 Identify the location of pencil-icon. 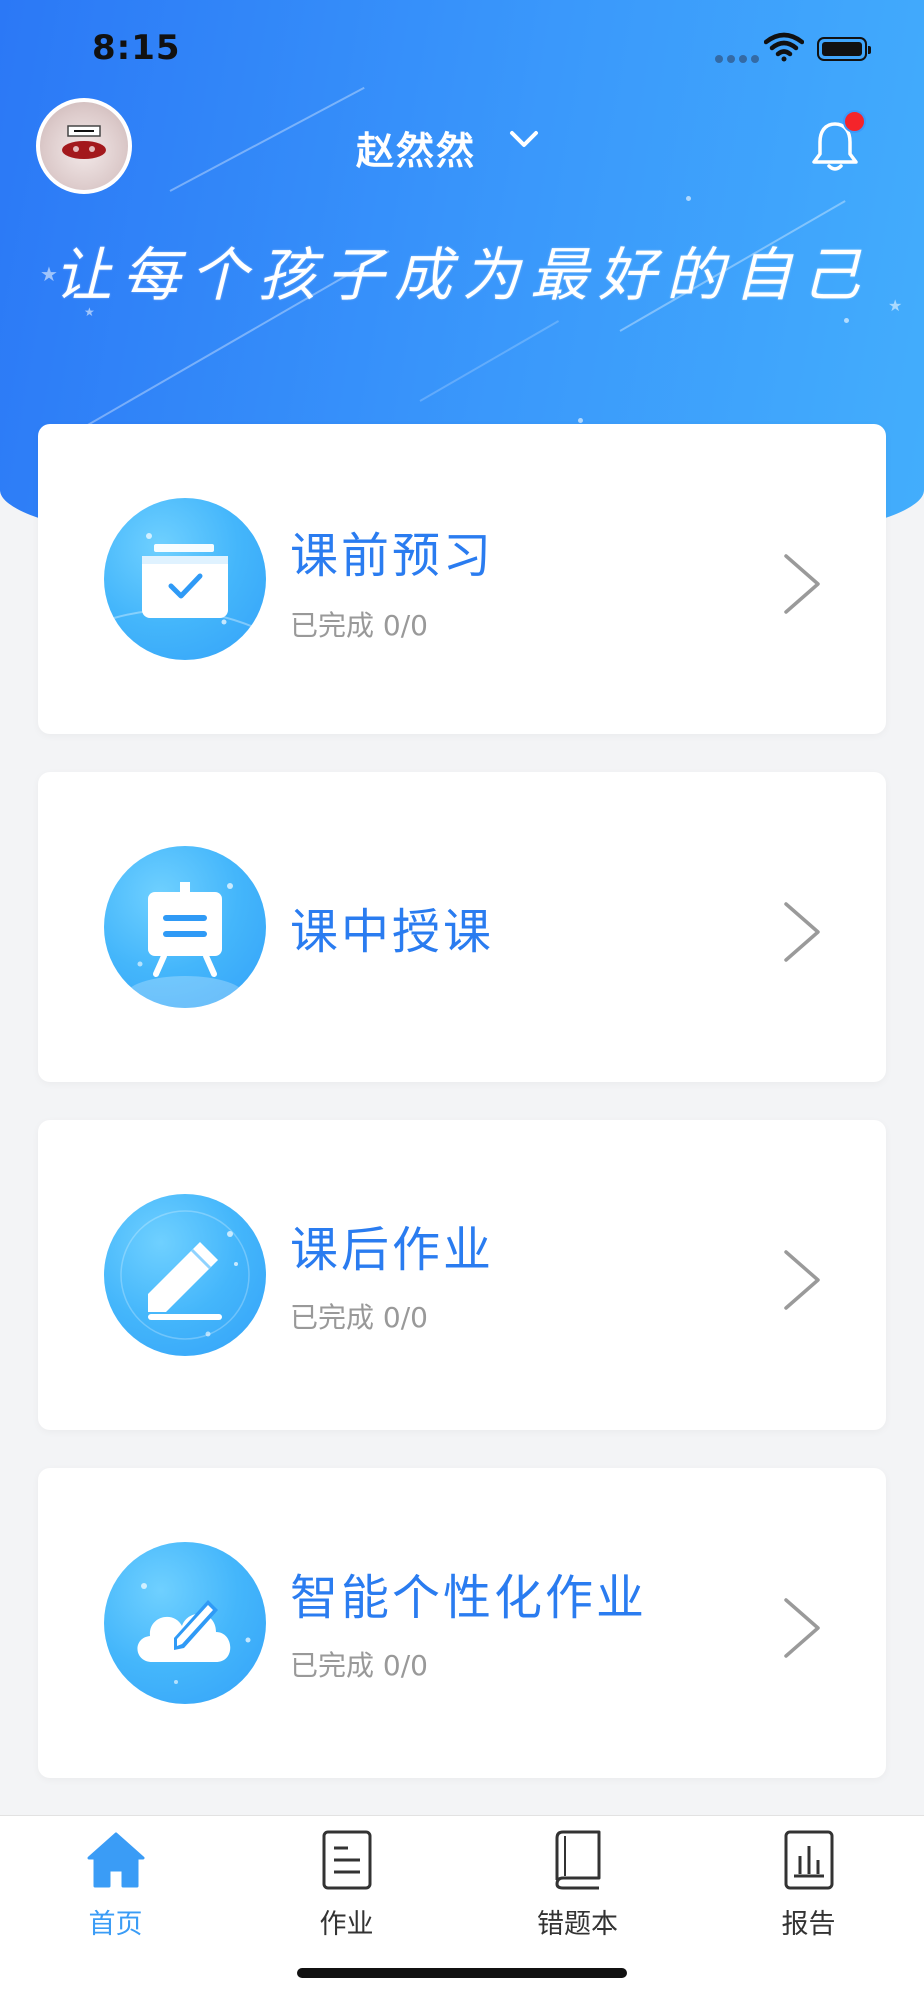
(185, 1275).